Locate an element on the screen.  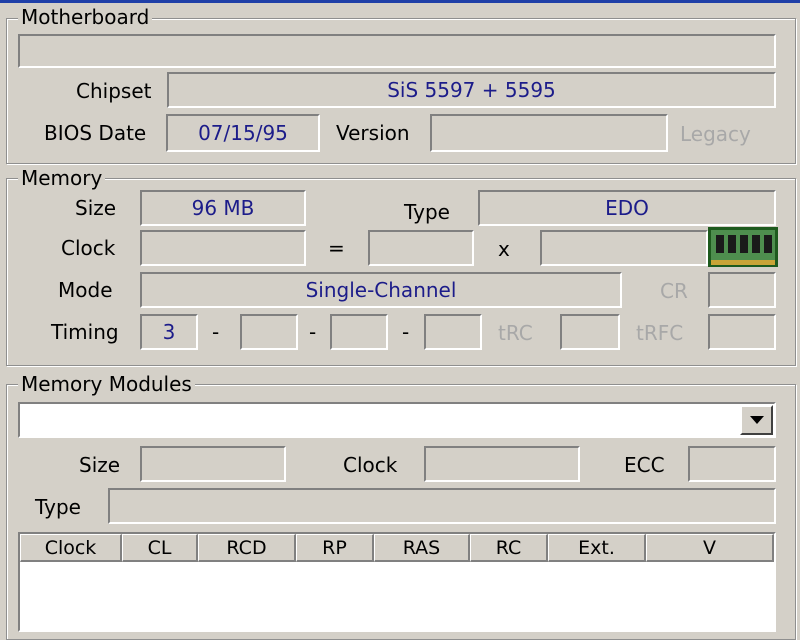
memory-size-field: 96 MB is located at coordinates (223, 208).